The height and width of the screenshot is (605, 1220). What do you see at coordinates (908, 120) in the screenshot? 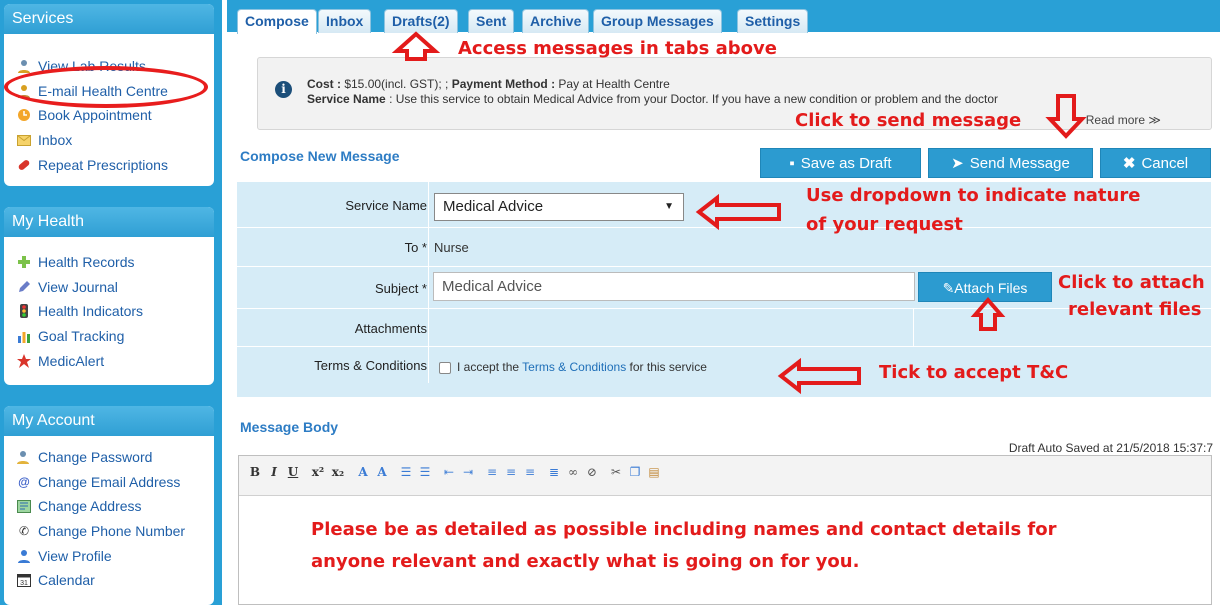
I see `annotation-send: Click to send message` at bounding box center [908, 120].